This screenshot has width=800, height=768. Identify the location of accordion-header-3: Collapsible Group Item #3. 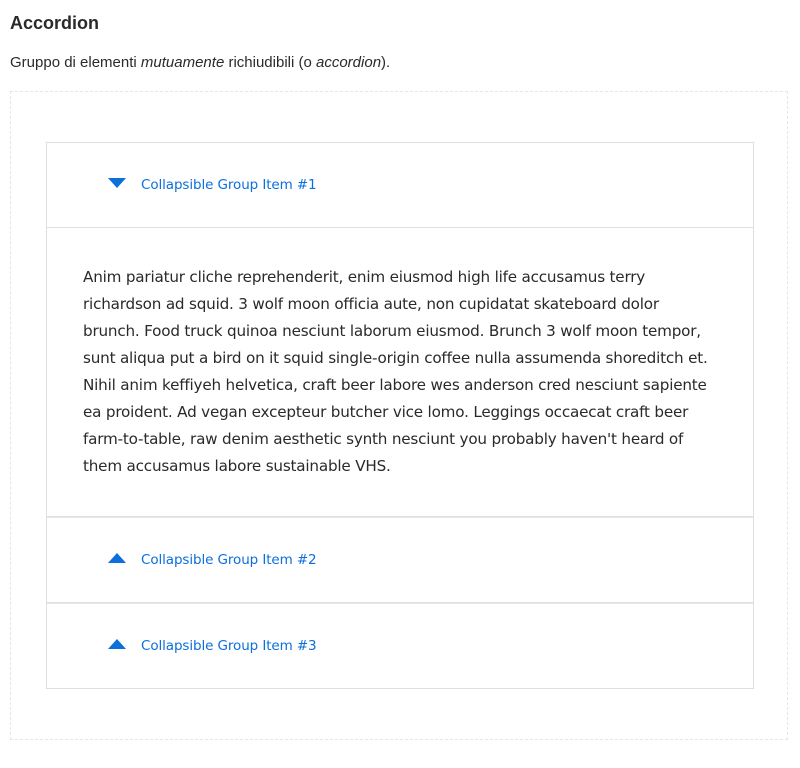
(400, 646).